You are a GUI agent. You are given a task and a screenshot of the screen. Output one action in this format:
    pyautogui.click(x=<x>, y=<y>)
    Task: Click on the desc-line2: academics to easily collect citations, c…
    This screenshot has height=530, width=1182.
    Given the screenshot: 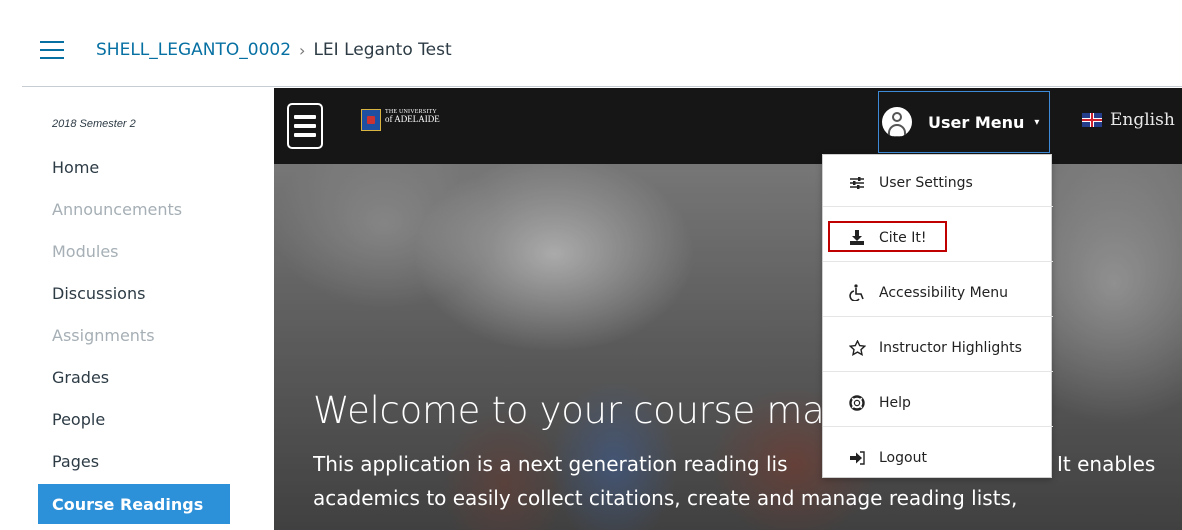 What is the action you would take?
    pyautogui.click(x=665, y=498)
    